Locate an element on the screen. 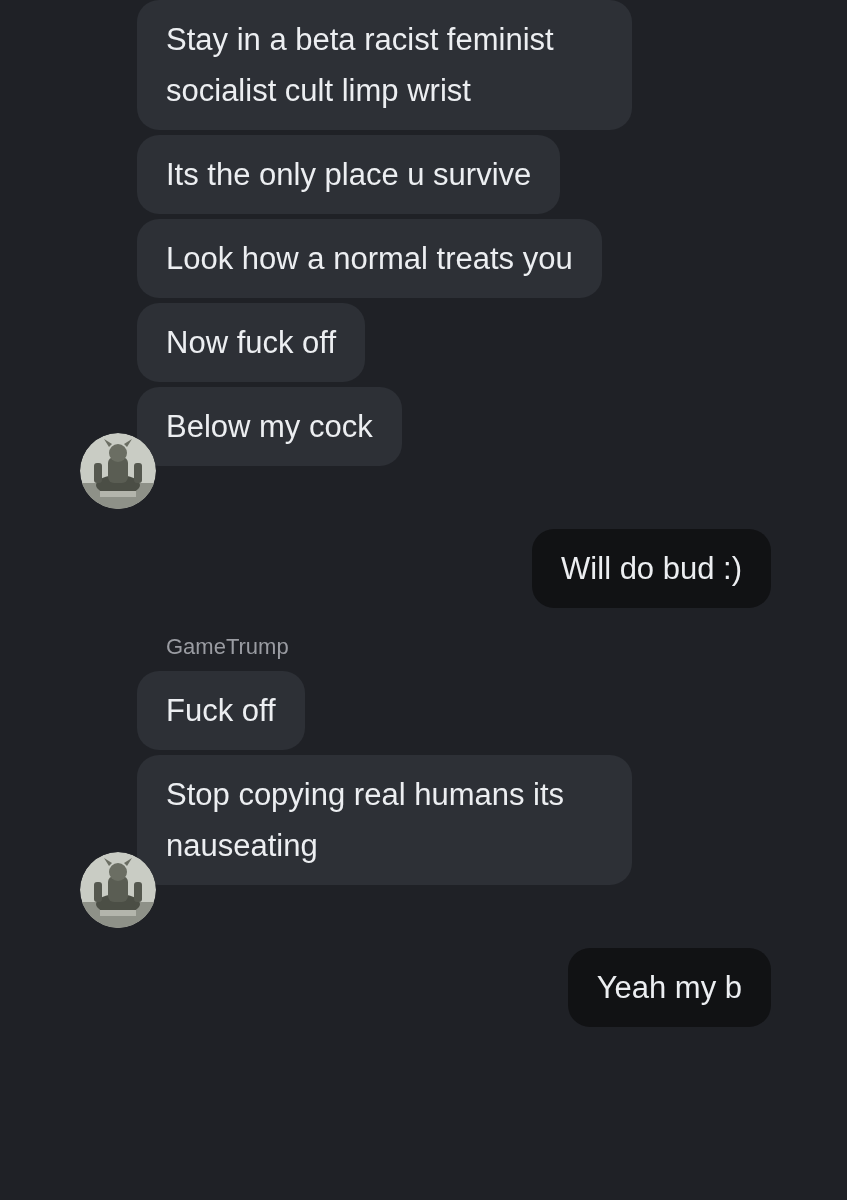 This screenshot has width=847, height=1200. sender-name: GameTrump is located at coordinates (228, 647).